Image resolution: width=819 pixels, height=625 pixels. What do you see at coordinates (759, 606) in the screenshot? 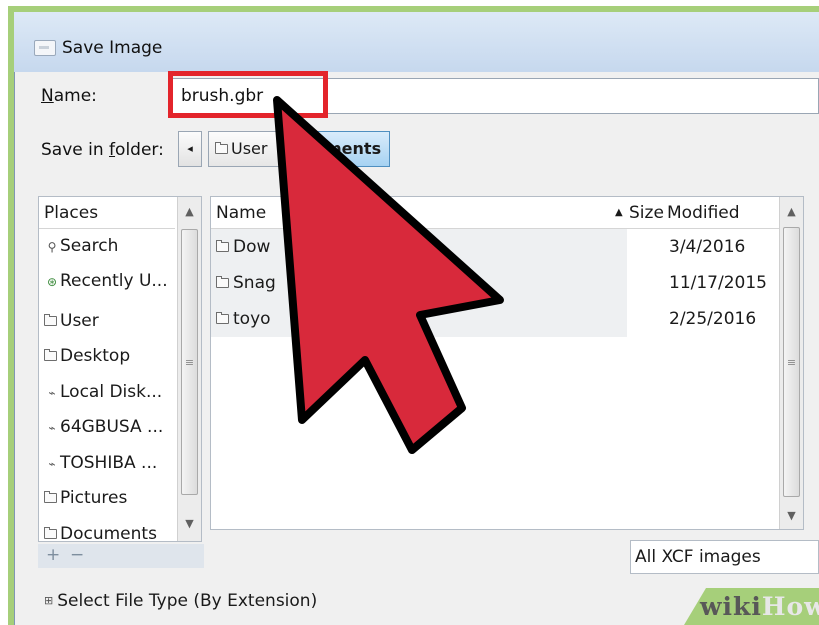
I see `wikihow-watermark: wikiHow` at bounding box center [759, 606].